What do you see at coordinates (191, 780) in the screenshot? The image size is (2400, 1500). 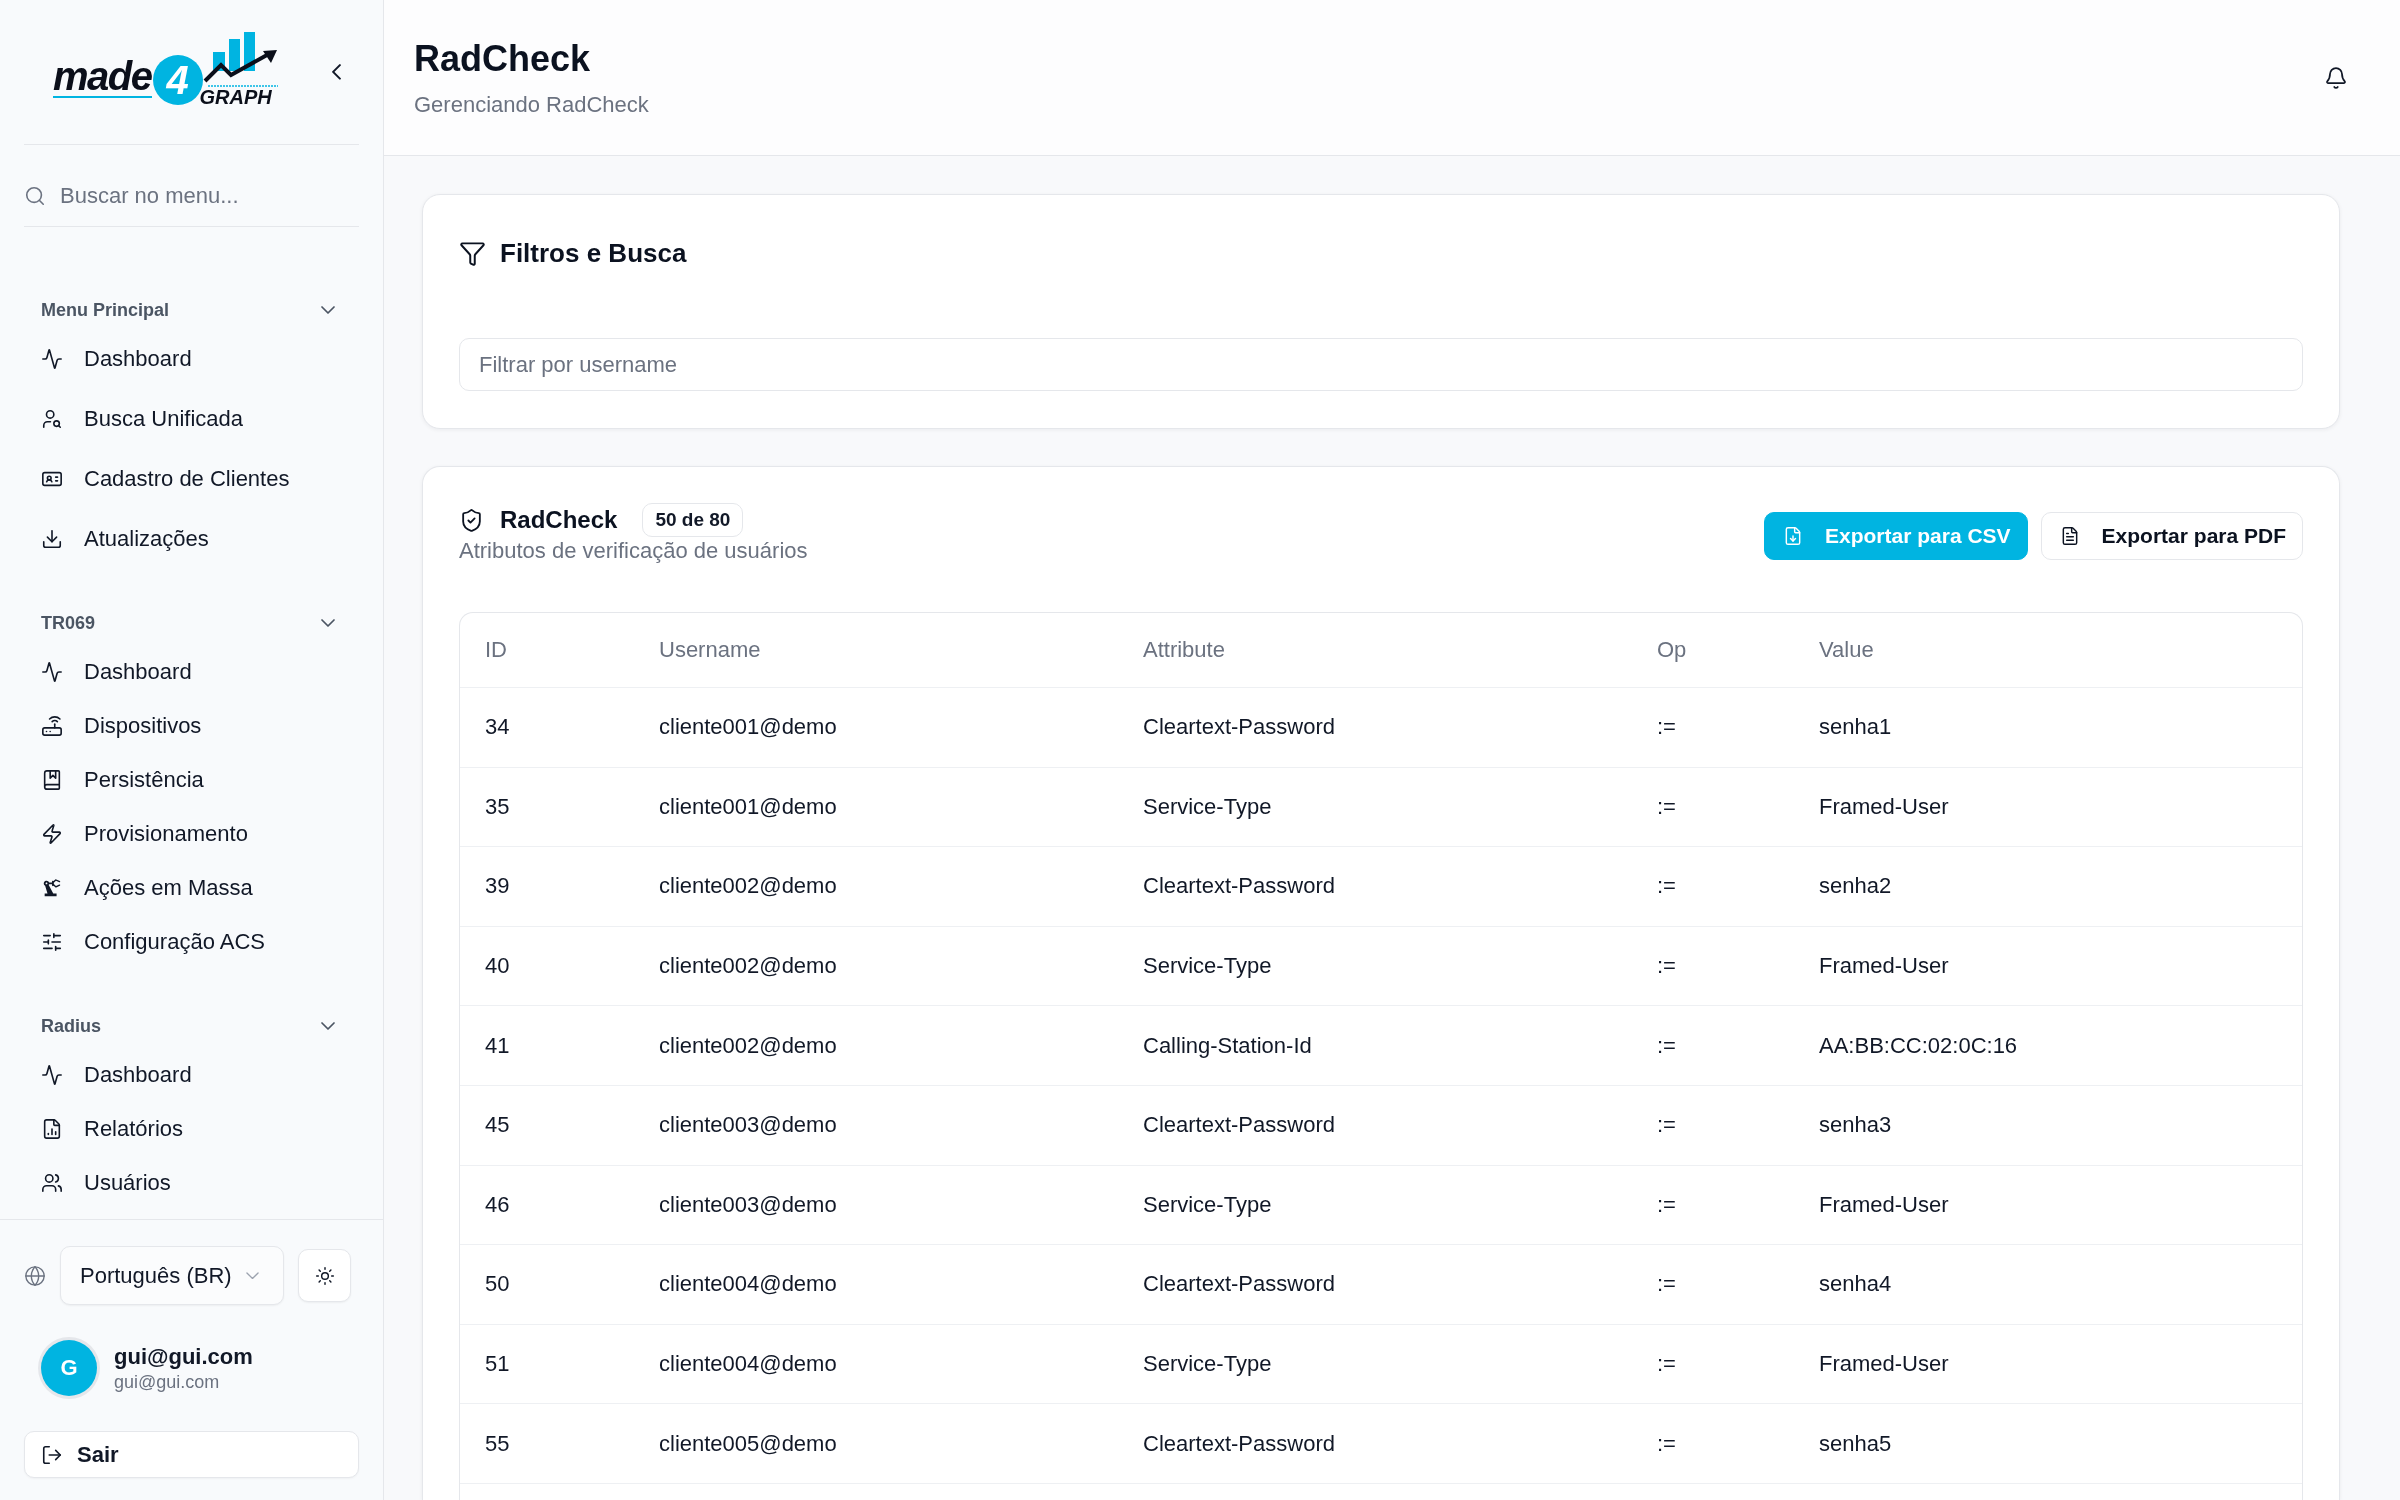 I see `menu-item: Persistência` at bounding box center [191, 780].